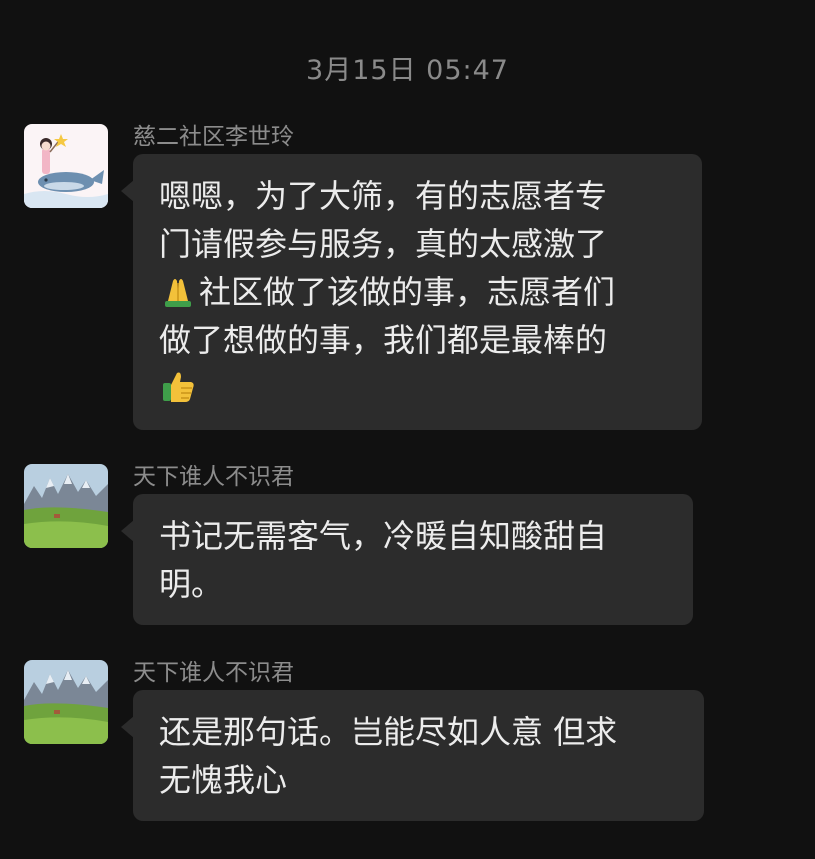 The width and height of the screenshot is (815, 859). I want to click on message-line-text: 社区做了该做的事，志愿者们, so click(407, 292).